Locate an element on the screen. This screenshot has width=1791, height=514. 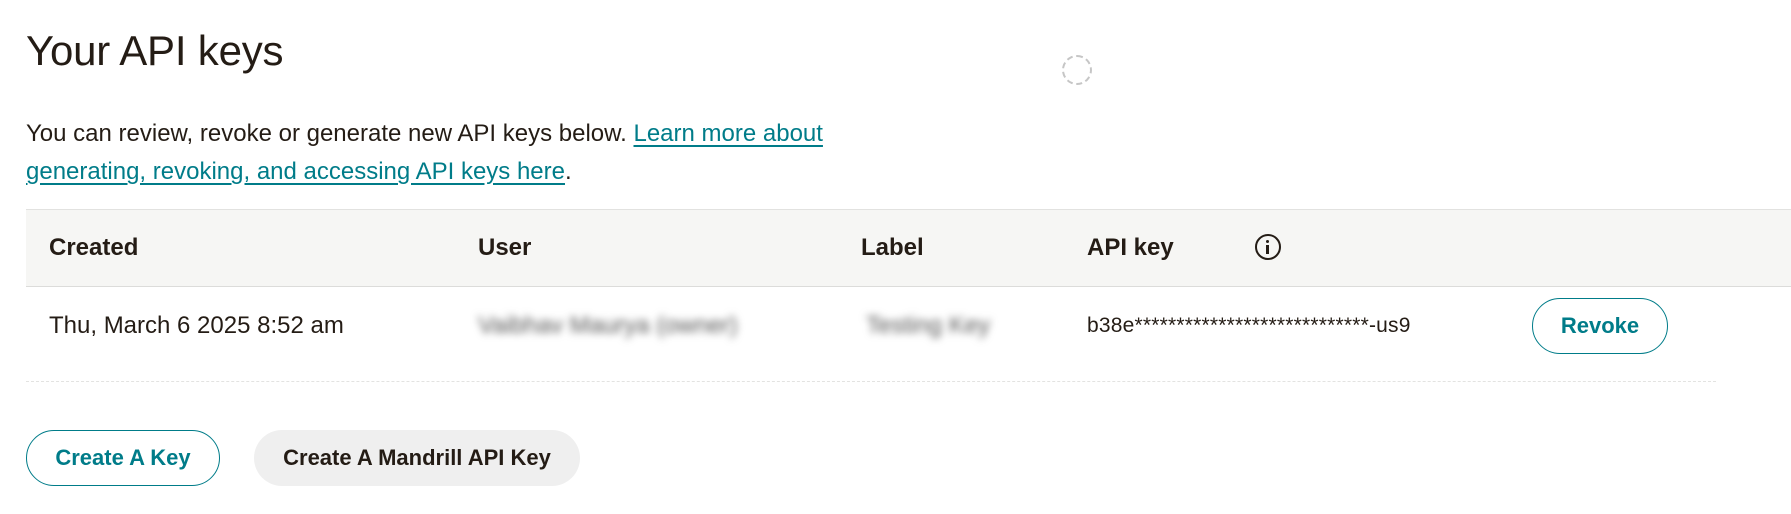
created-cell: Thu, March 6 2025 8:52 am is located at coordinates (196, 325).